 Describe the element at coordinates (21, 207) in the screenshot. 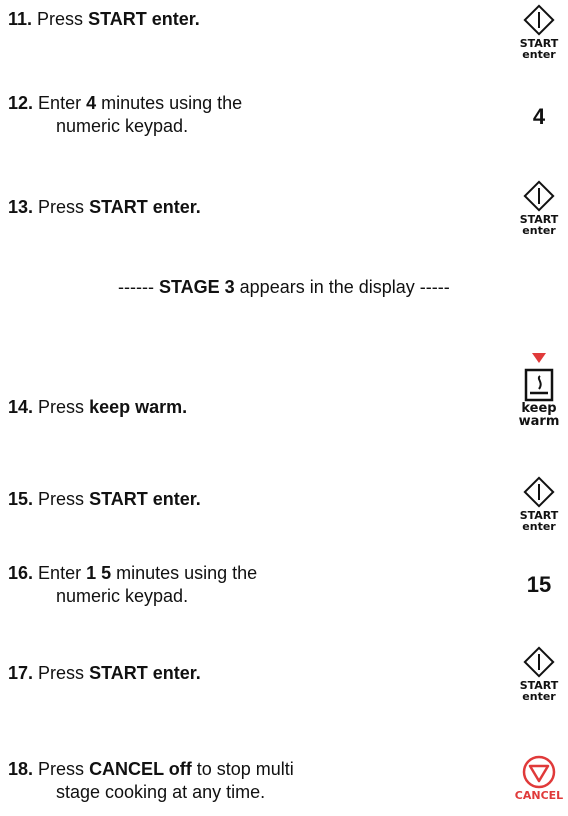

I see `step-number: 13.` at that location.